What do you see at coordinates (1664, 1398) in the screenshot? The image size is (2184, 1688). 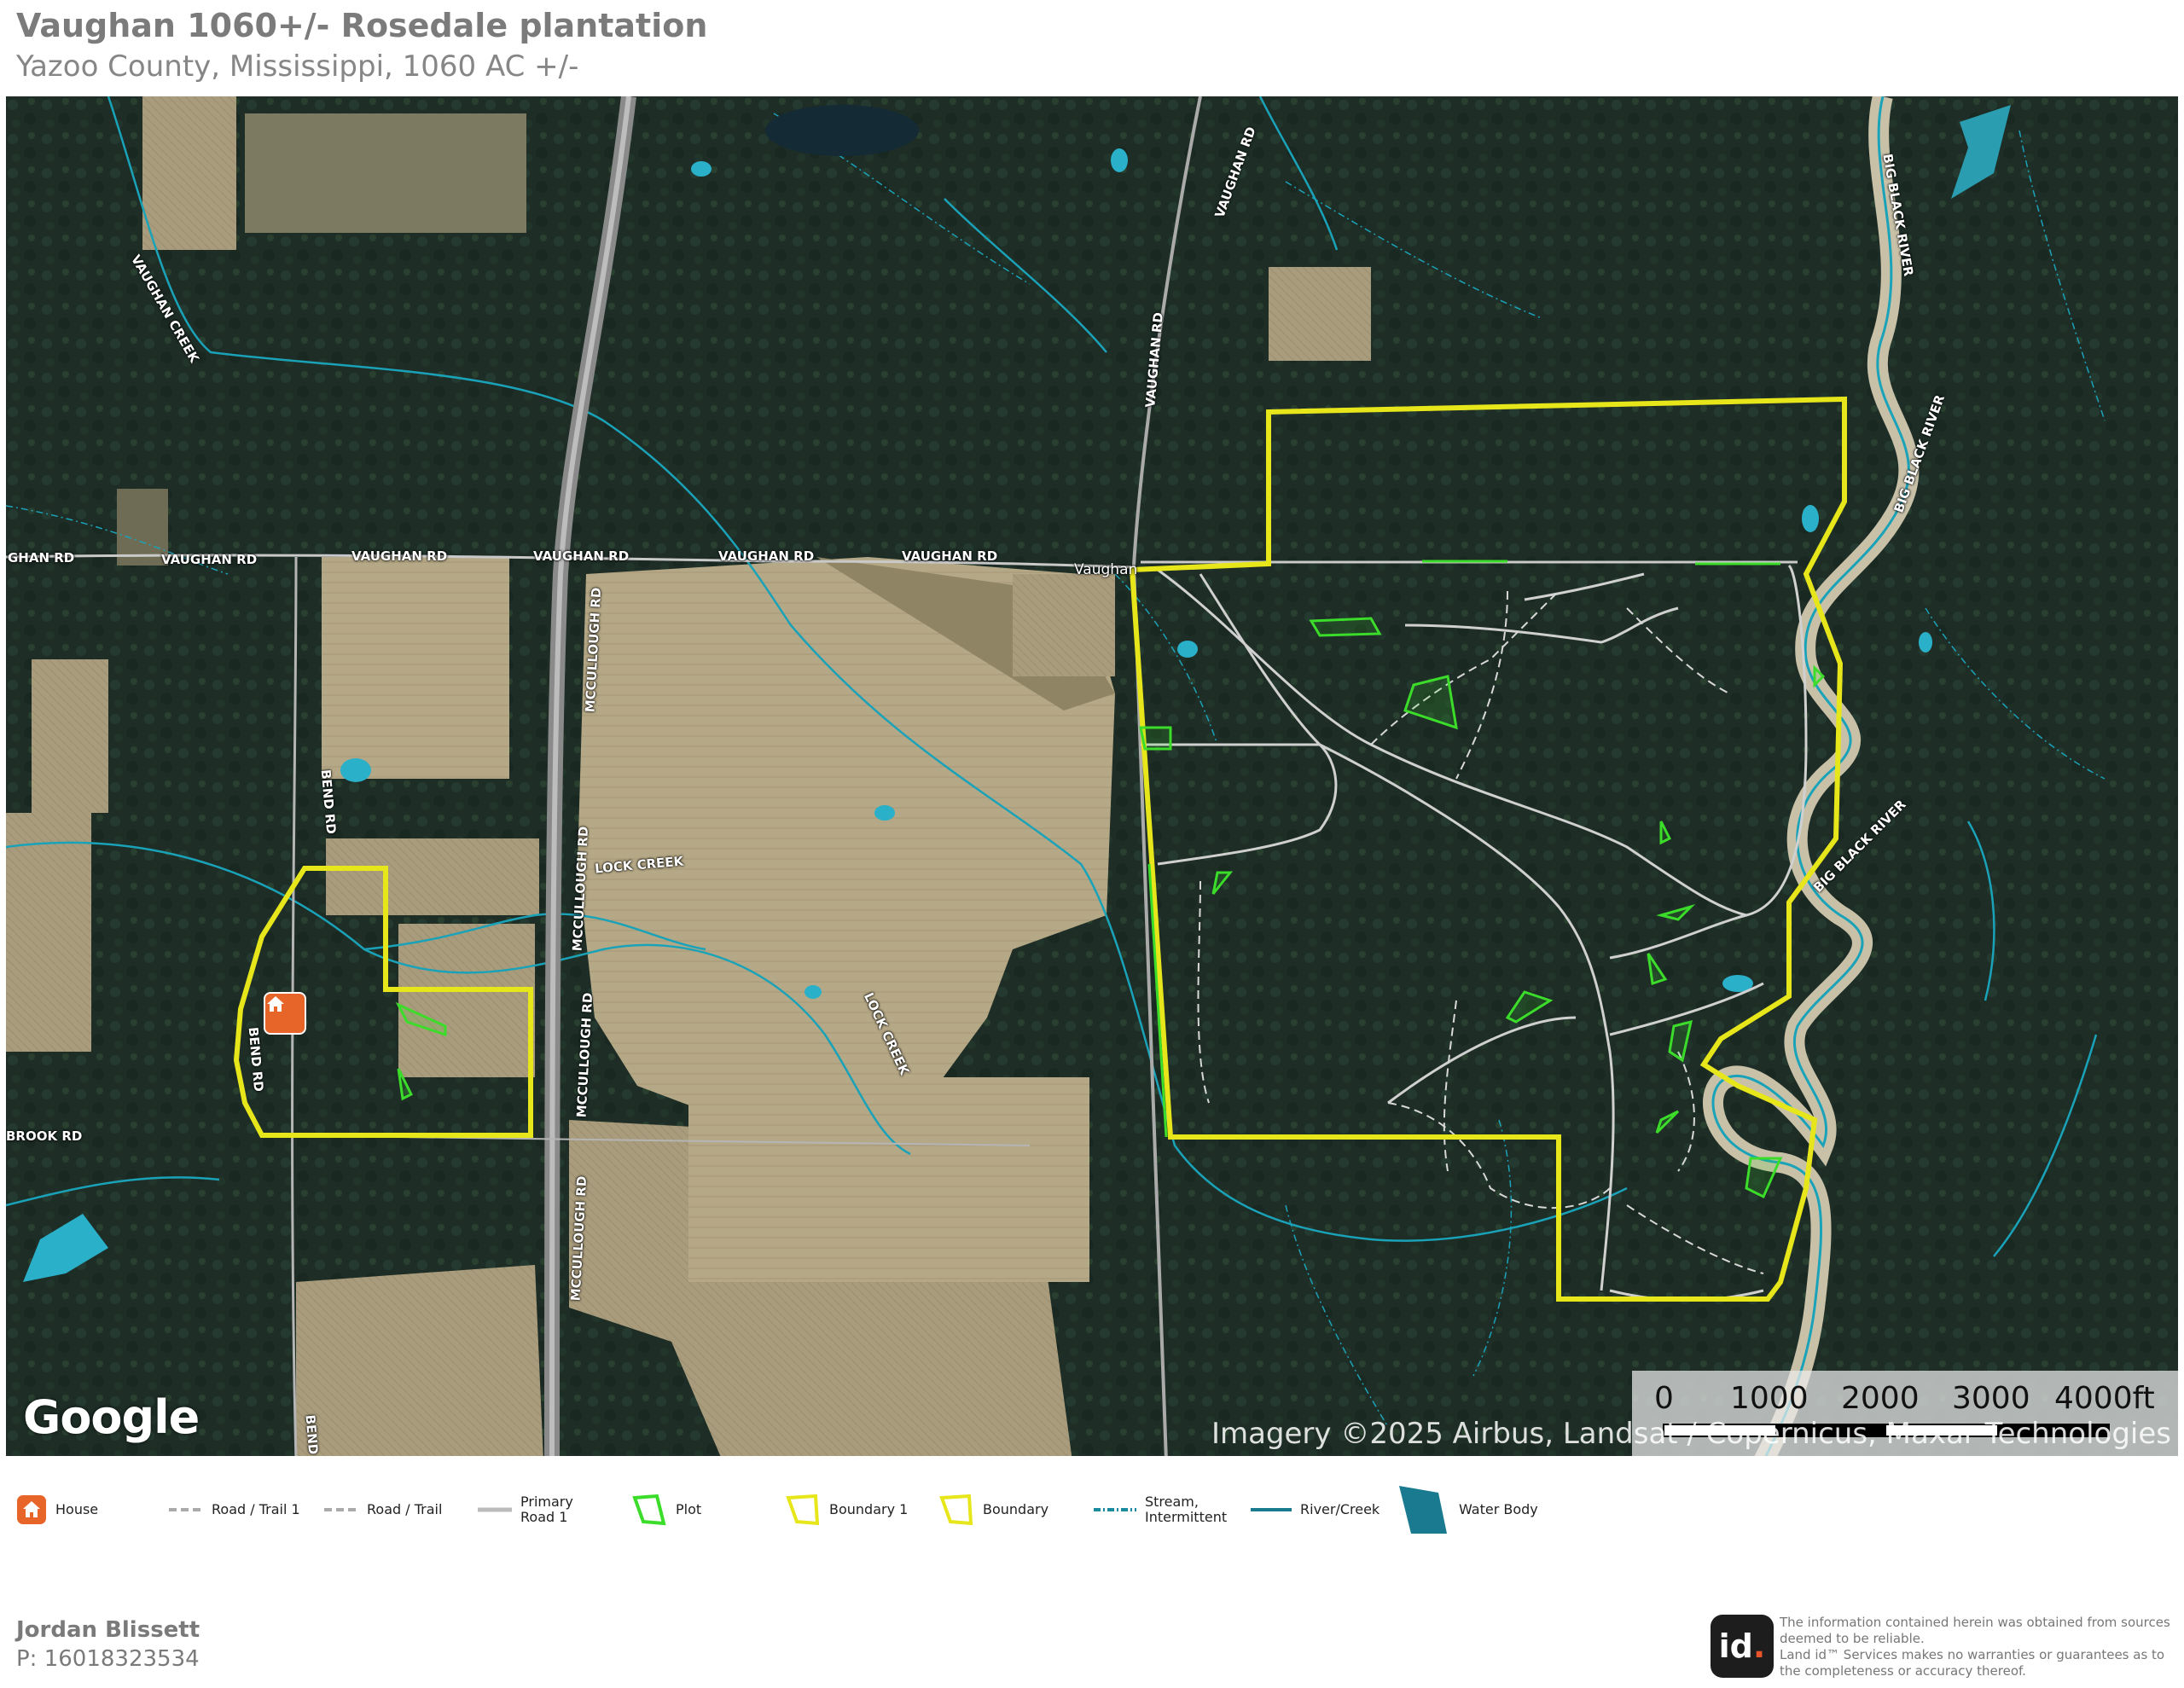 I see `scale-tick-label: 0` at bounding box center [1664, 1398].